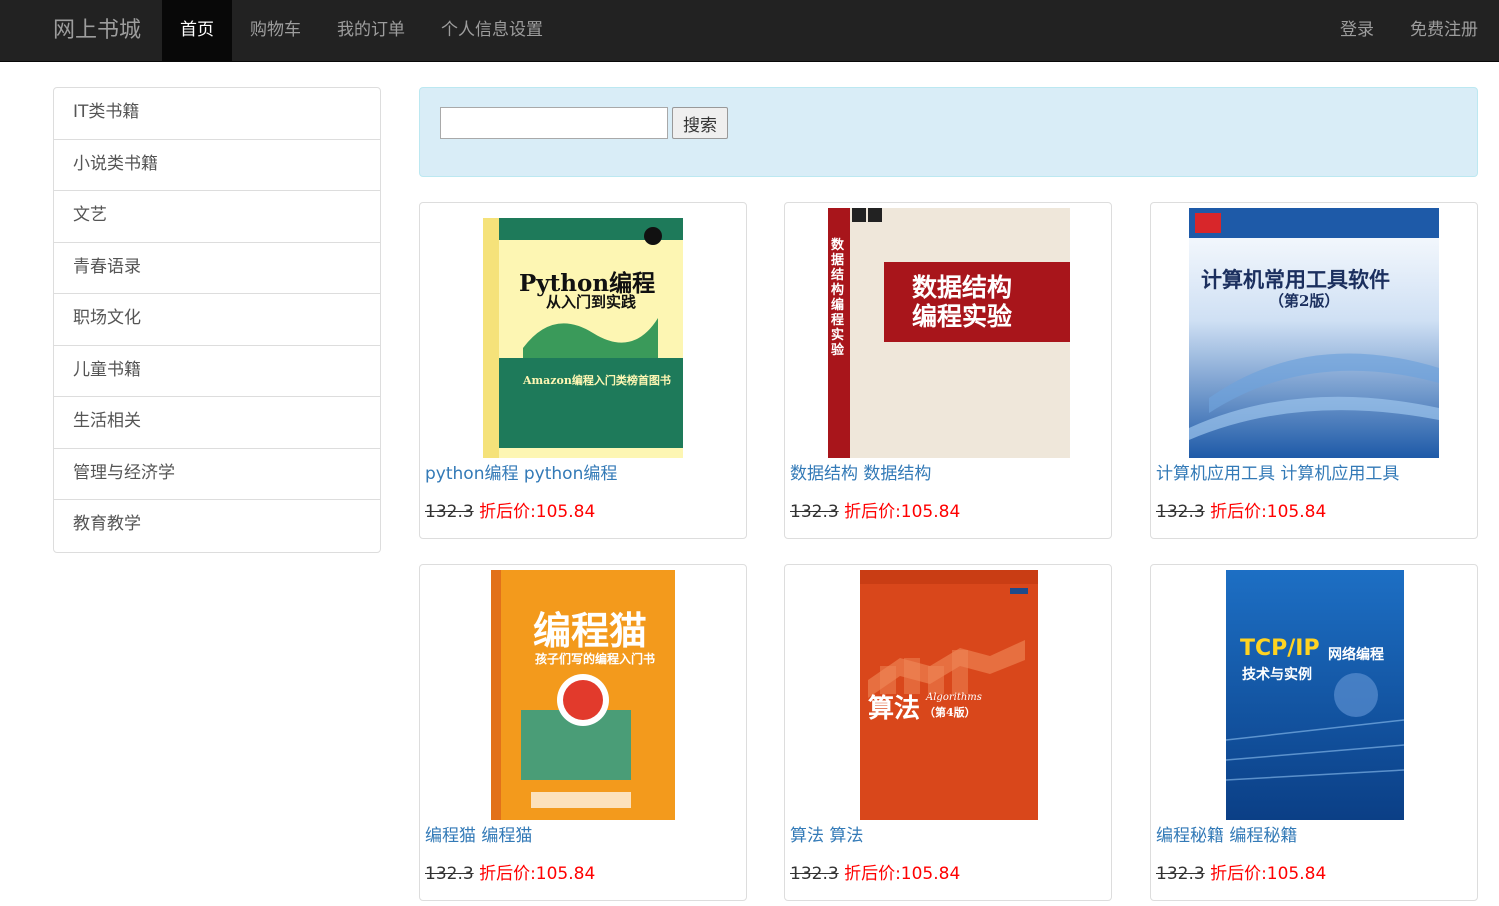 Image resolution: width=1499 pixels, height=906 pixels. I want to click on cover-subtitle: 网络编程, so click(1356, 655).